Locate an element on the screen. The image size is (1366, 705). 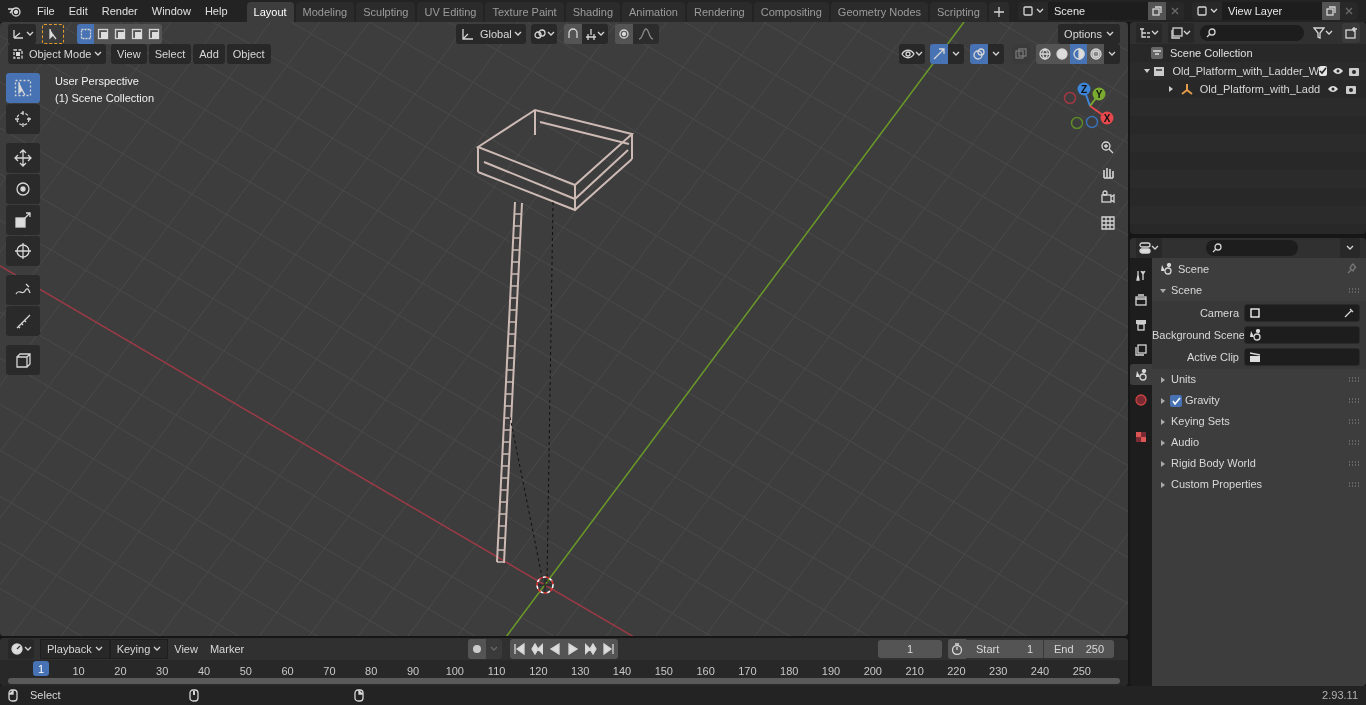
panel-title: Audio is located at coordinates (1185, 442).